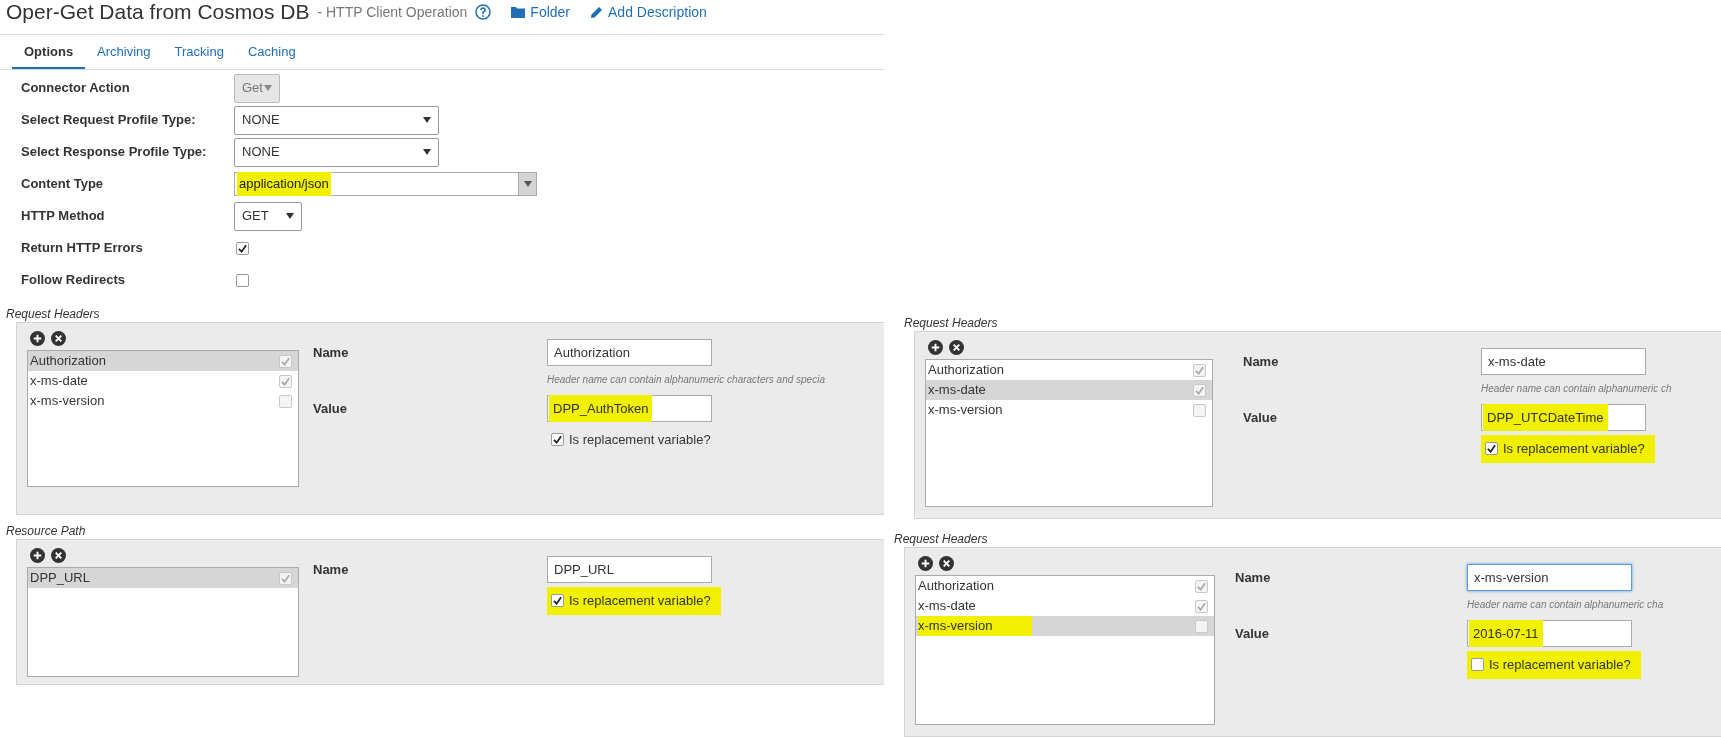 The image size is (1721, 737). I want to click on add-description-link: Add Description, so click(648, 12).